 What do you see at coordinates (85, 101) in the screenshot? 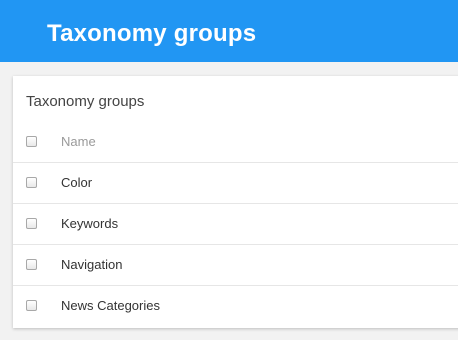
I see `card-title: Taxonomy groups` at bounding box center [85, 101].